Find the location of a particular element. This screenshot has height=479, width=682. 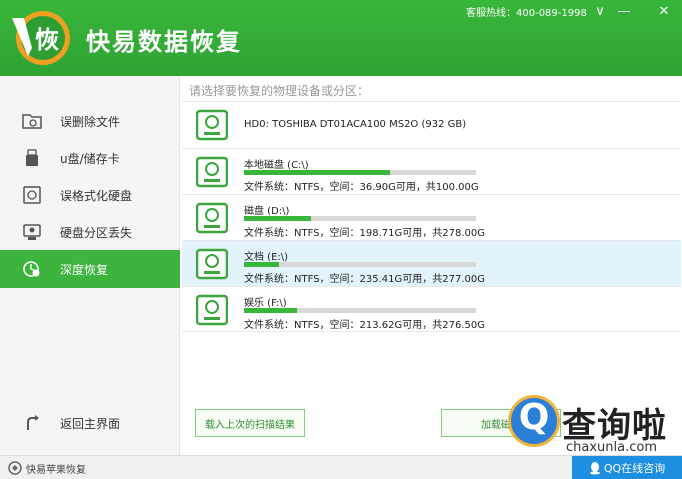

partition-name: 娱乐 (F:\) is located at coordinates (265, 303).